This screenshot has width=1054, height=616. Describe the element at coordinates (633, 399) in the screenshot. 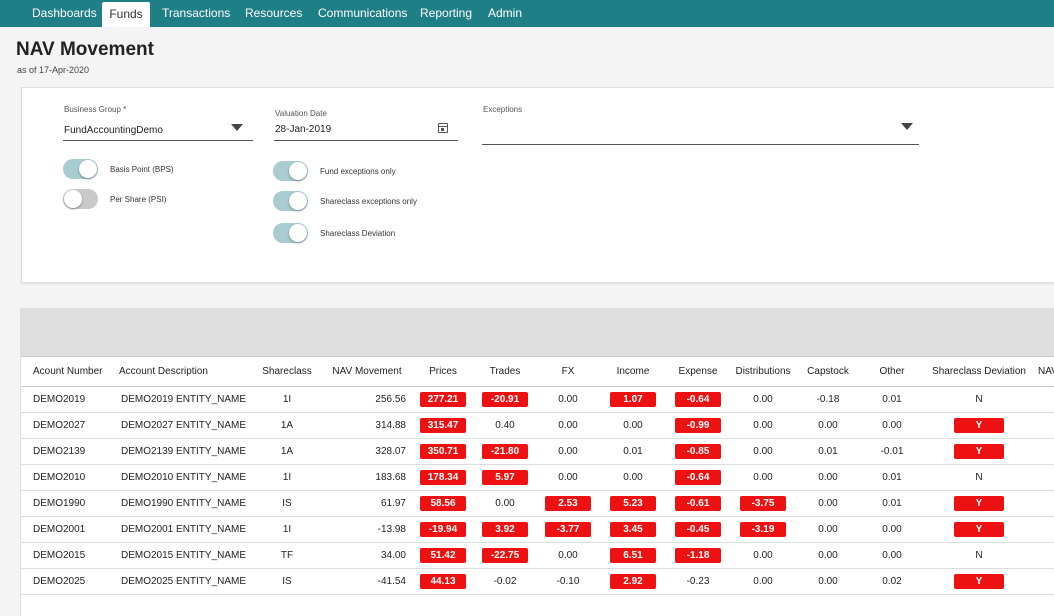

I see `income-cell: 1.07` at that location.